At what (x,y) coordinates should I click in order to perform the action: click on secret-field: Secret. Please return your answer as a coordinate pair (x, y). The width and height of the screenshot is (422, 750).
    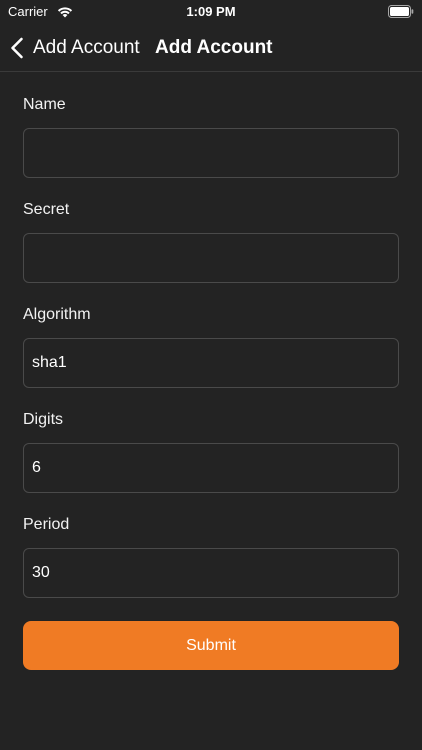
    Looking at the image, I should click on (211, 241).